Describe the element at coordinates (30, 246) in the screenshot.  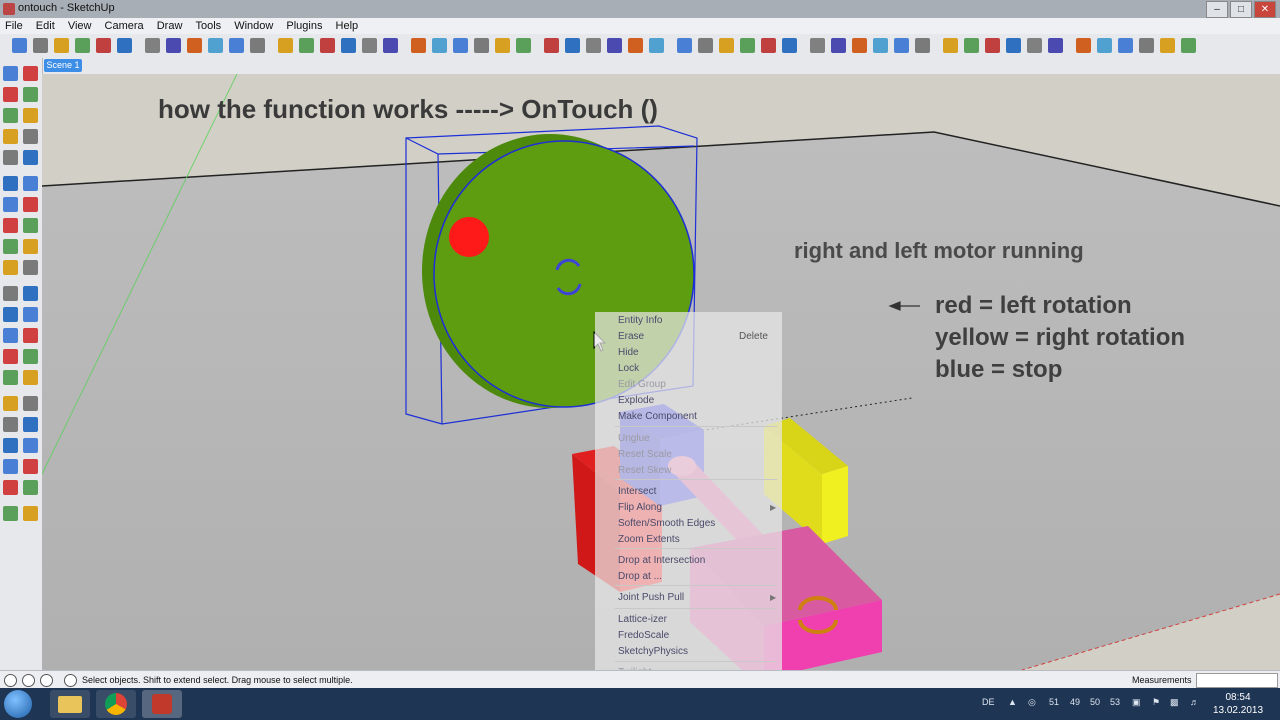
I see `left-tool-rotate-icon` at that location.